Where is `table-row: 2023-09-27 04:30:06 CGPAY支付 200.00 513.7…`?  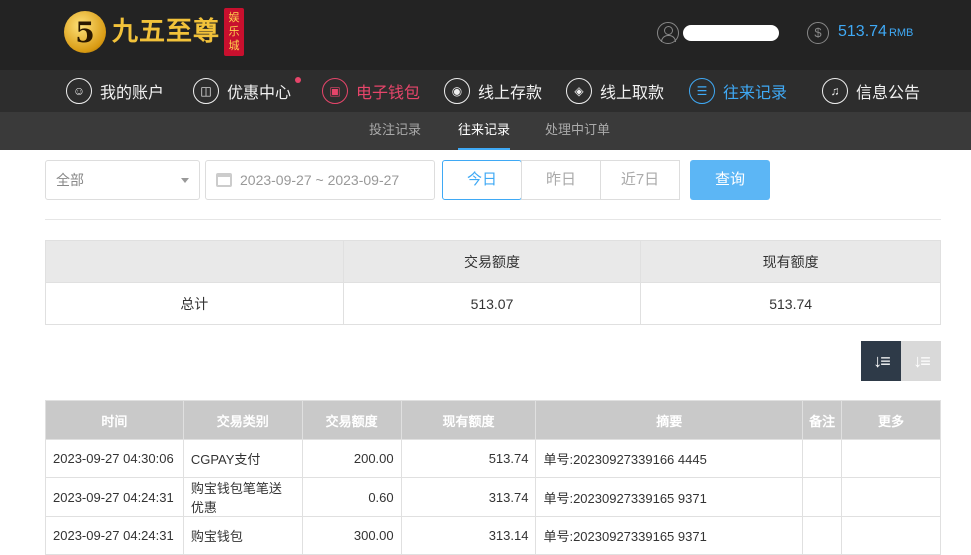 table-row: 2023-09-27 04:30:06 CGPAY支付 200.00 513.7… is located at coordinates (493, 458).